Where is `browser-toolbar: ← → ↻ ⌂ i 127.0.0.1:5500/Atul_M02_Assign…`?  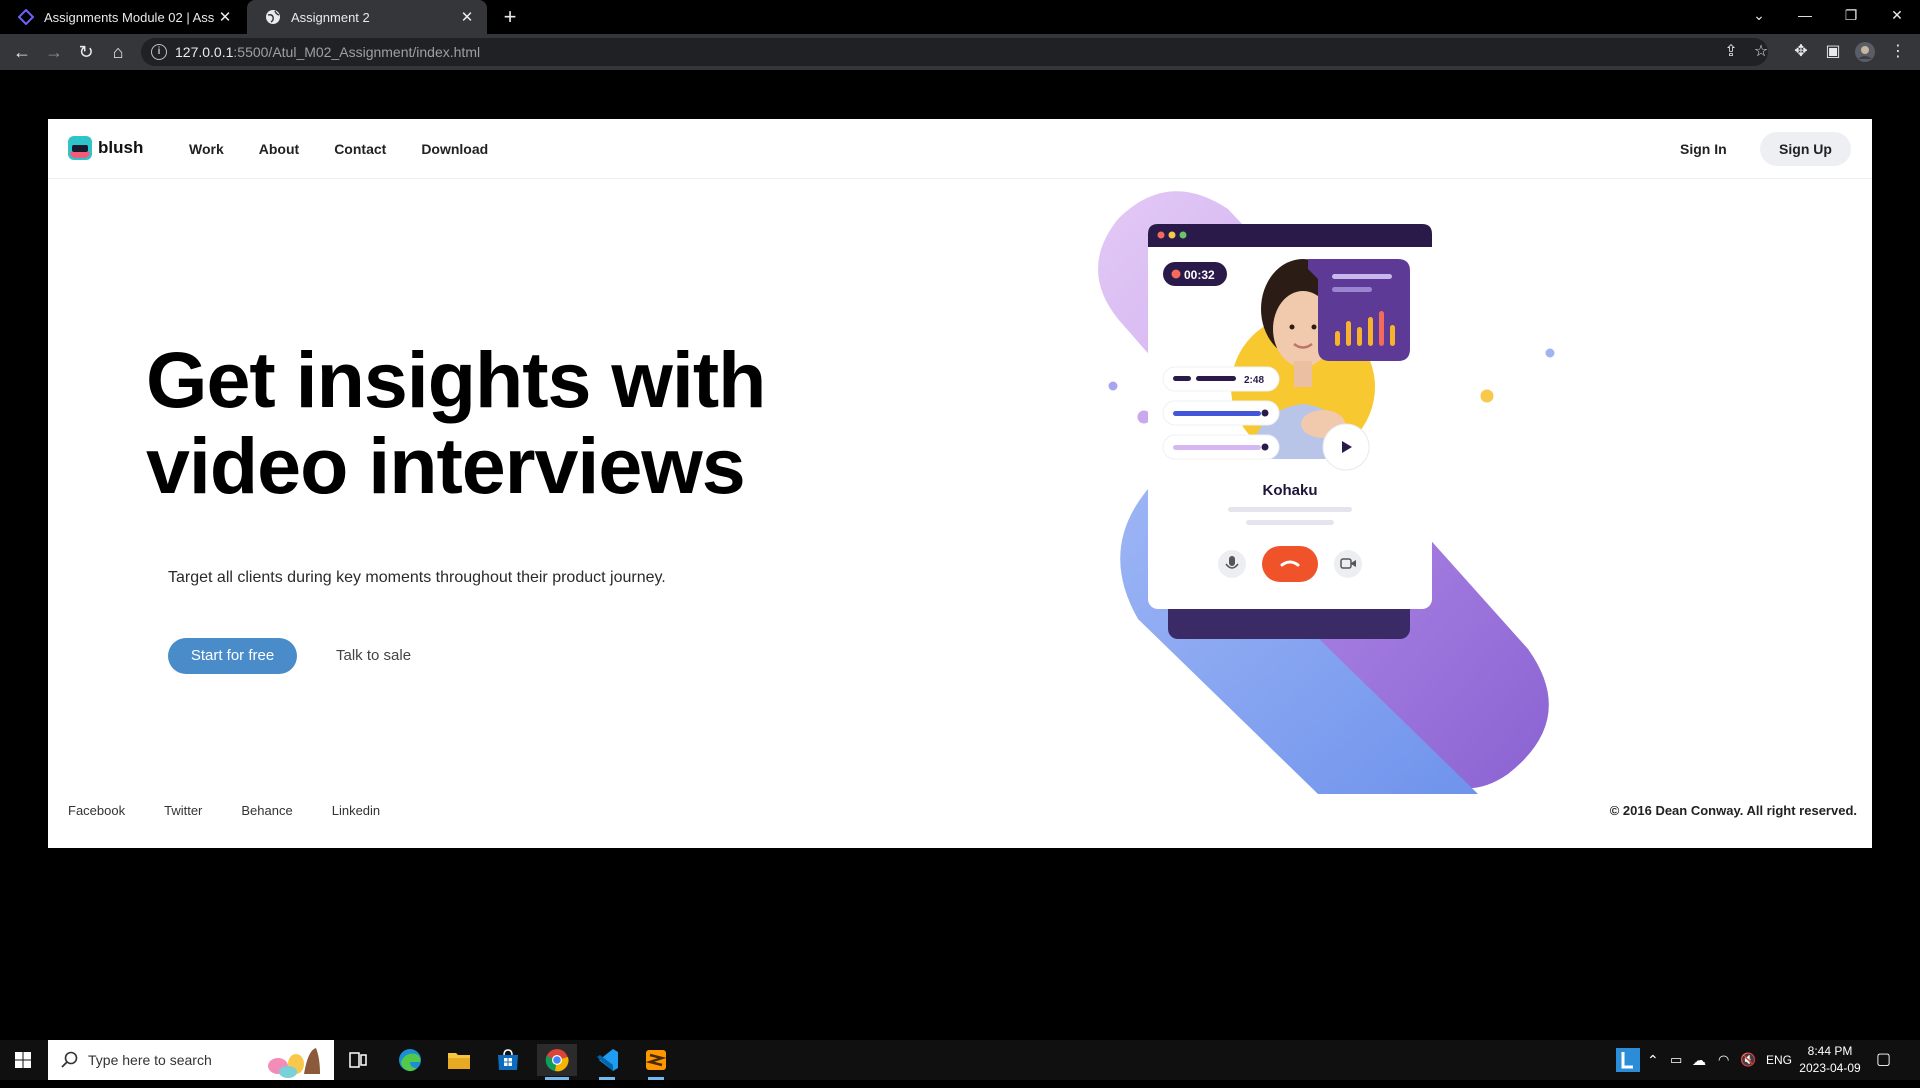
browser-toolbar: ← → ↻ ⌂ i 127.0.0.1:5500/Atul_M02_Assign… is located at coordinates (960, 52).